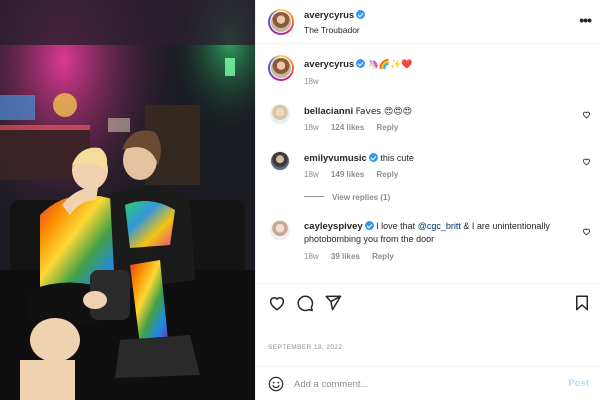 The width and height of the screenshot is (600, 400). I want to click on author-avatar, so click(281, 22).